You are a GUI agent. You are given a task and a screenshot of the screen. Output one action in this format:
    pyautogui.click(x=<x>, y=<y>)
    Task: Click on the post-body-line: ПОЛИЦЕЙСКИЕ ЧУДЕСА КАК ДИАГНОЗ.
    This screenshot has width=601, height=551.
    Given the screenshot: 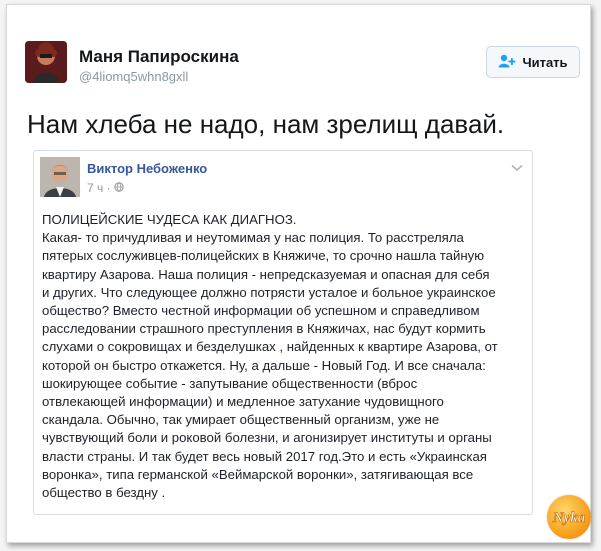 What is the action you would take?
    pyautogui.click(x=169, y=219)
    